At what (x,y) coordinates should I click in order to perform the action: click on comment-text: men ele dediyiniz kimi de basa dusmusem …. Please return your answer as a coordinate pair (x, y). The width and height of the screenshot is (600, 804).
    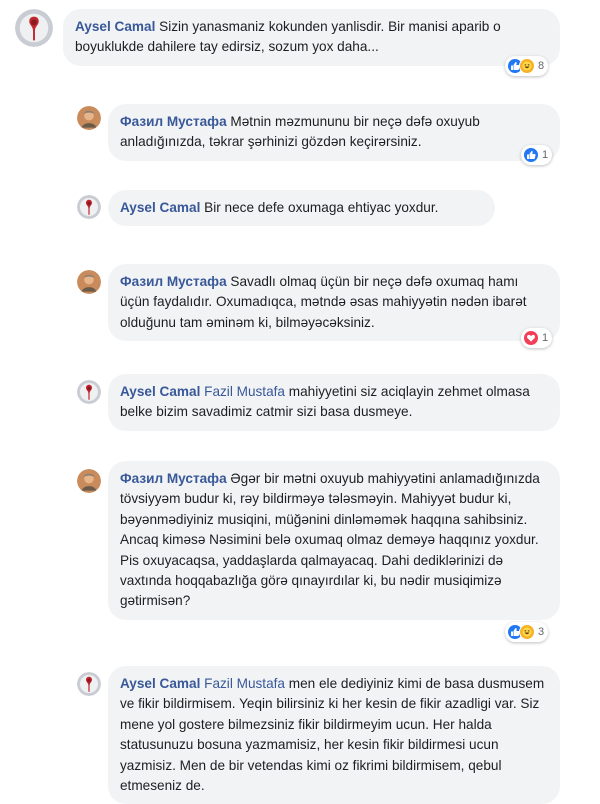
    Looking at the image, I should click on (332, 735).